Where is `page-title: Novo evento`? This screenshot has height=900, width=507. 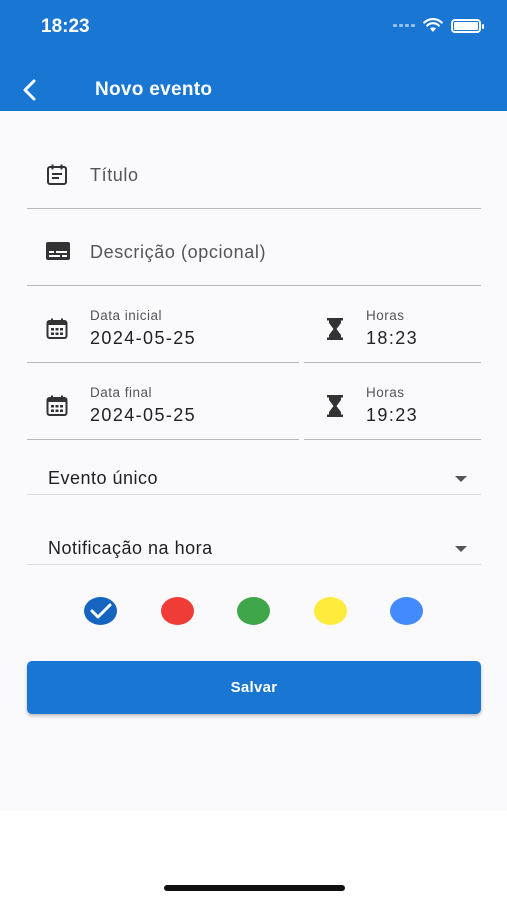 page-title: Novo evento is located at coordinates (154, 89).